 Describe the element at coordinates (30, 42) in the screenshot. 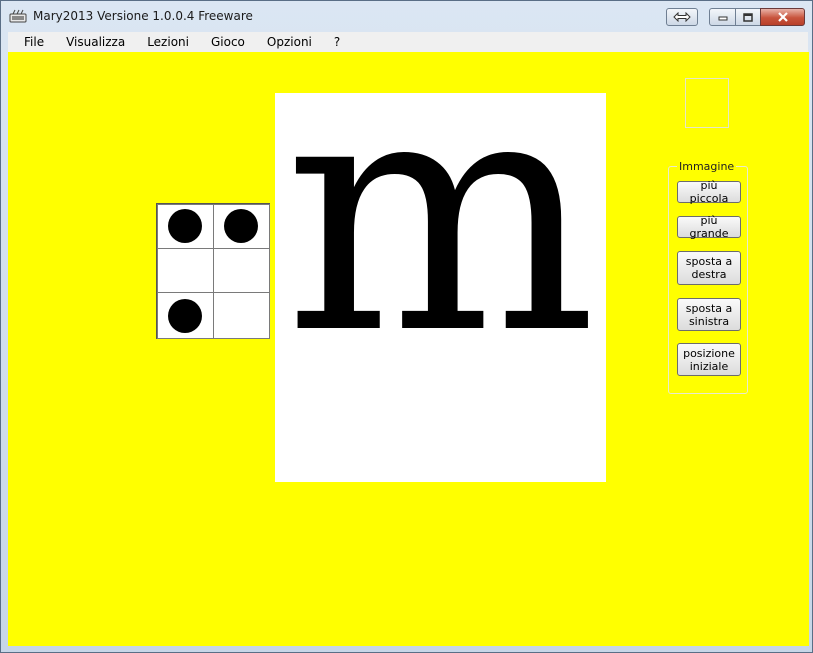

I see `menu-file: File` at that location.